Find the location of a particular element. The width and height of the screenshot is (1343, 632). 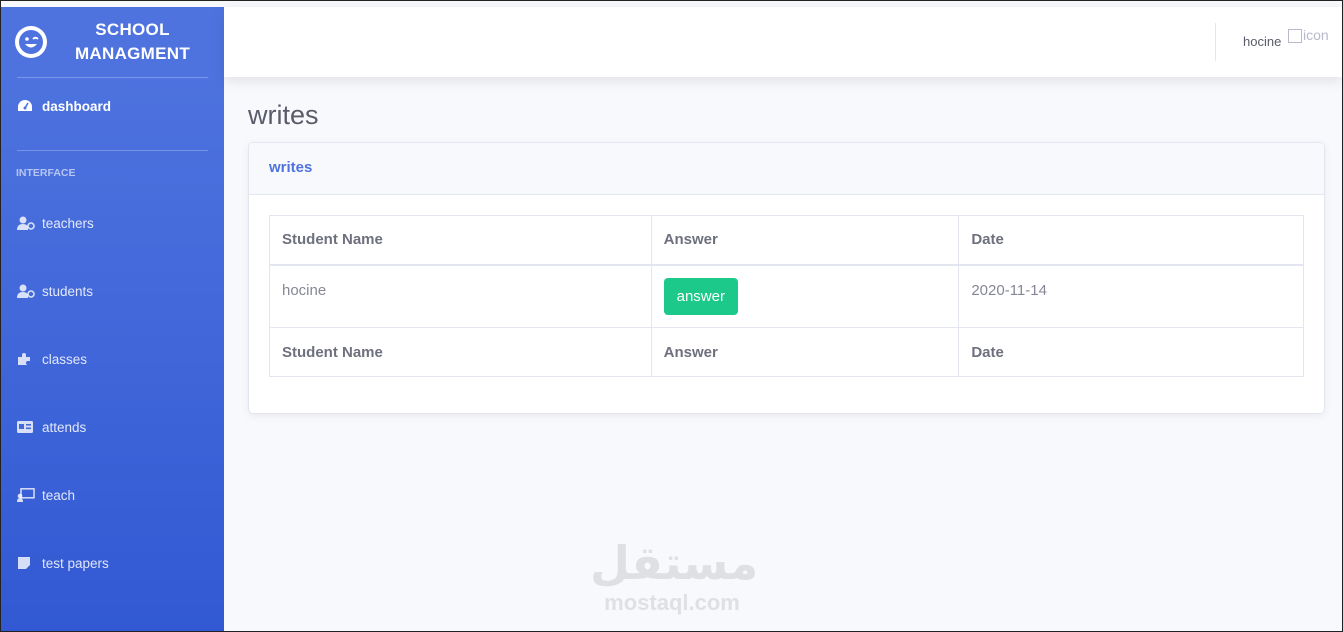

cell-student-name: hocine is located at coordinates (460, 296).